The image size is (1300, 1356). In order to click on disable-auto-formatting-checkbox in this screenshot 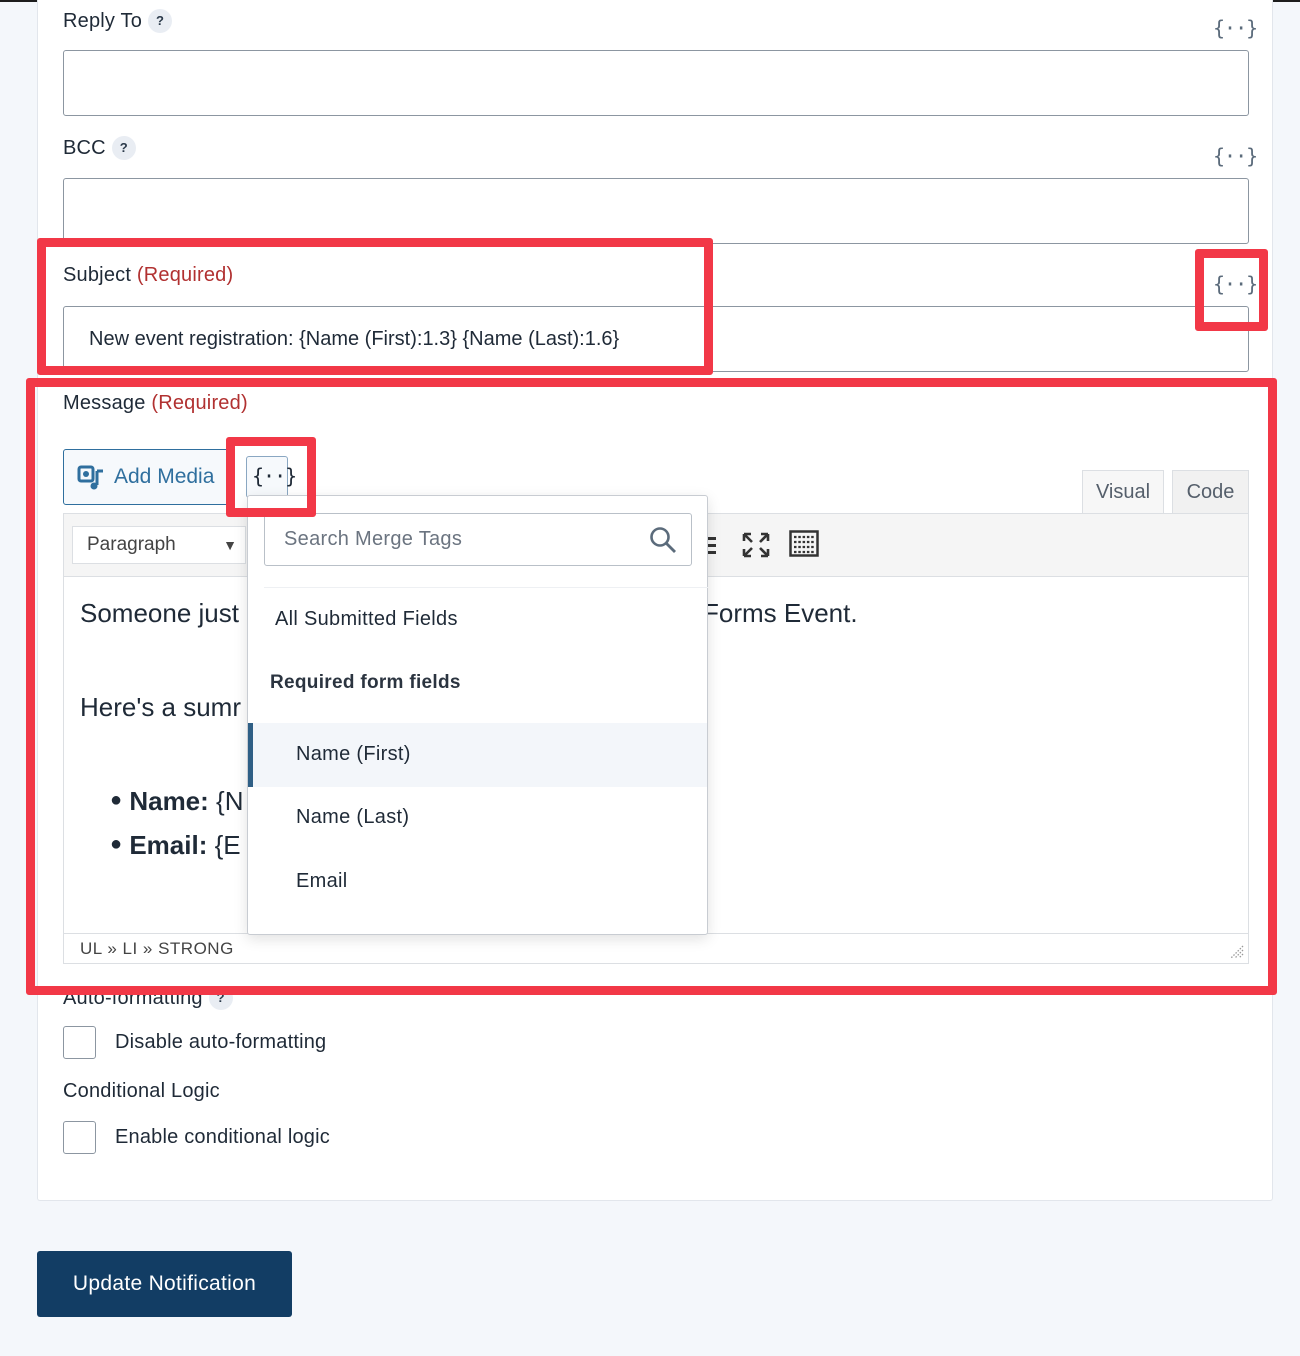, I will do `click(79, 1042)`.